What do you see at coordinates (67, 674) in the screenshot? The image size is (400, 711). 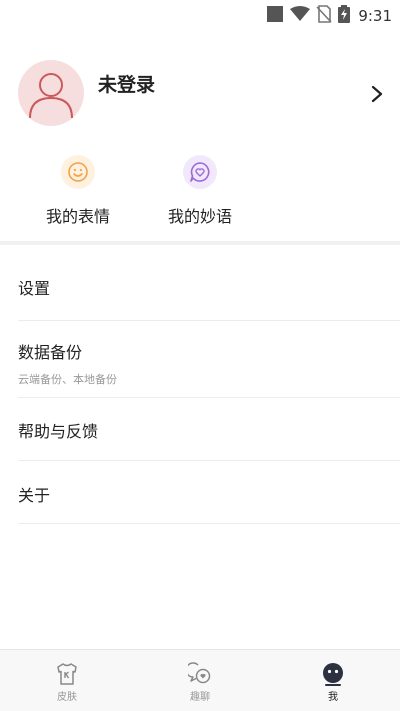 I see `shirt-icon` at bounding box center [67, 674].